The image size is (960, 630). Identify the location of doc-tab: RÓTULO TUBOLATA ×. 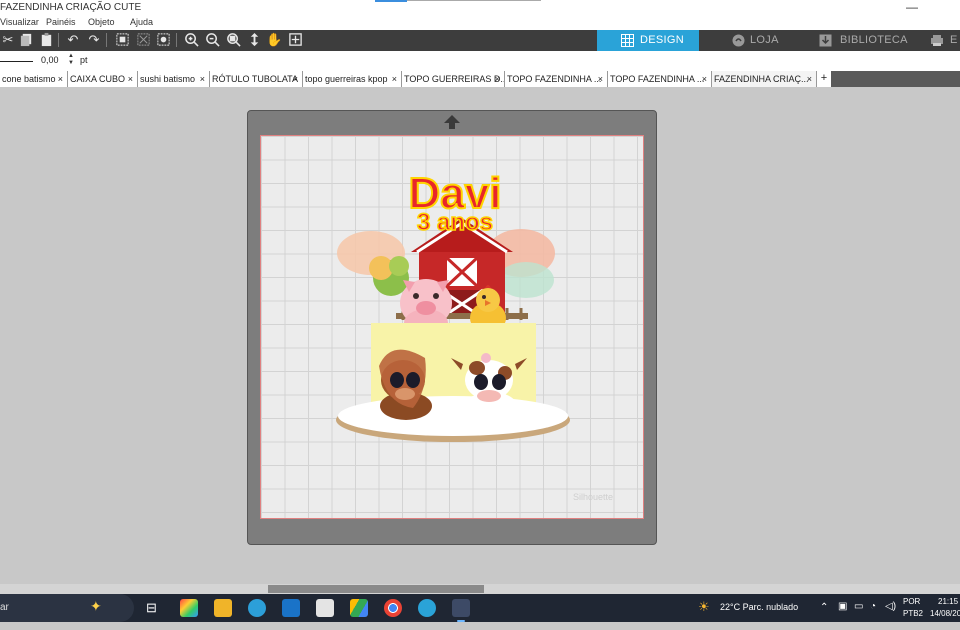
(256, 79).